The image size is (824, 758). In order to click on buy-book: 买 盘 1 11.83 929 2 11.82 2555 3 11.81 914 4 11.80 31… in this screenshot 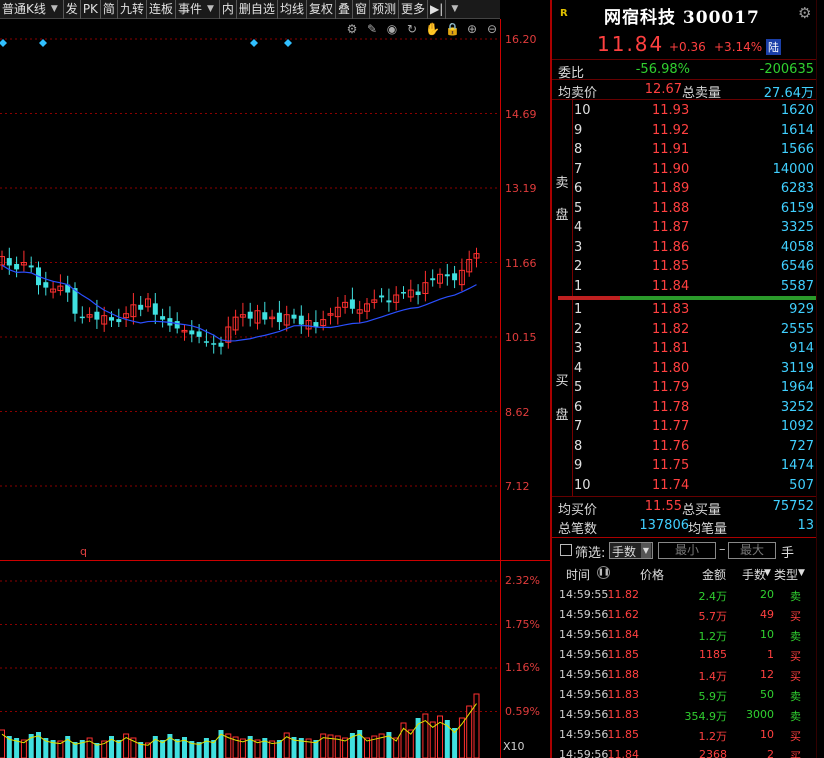, I will do `click(684, 398)`.